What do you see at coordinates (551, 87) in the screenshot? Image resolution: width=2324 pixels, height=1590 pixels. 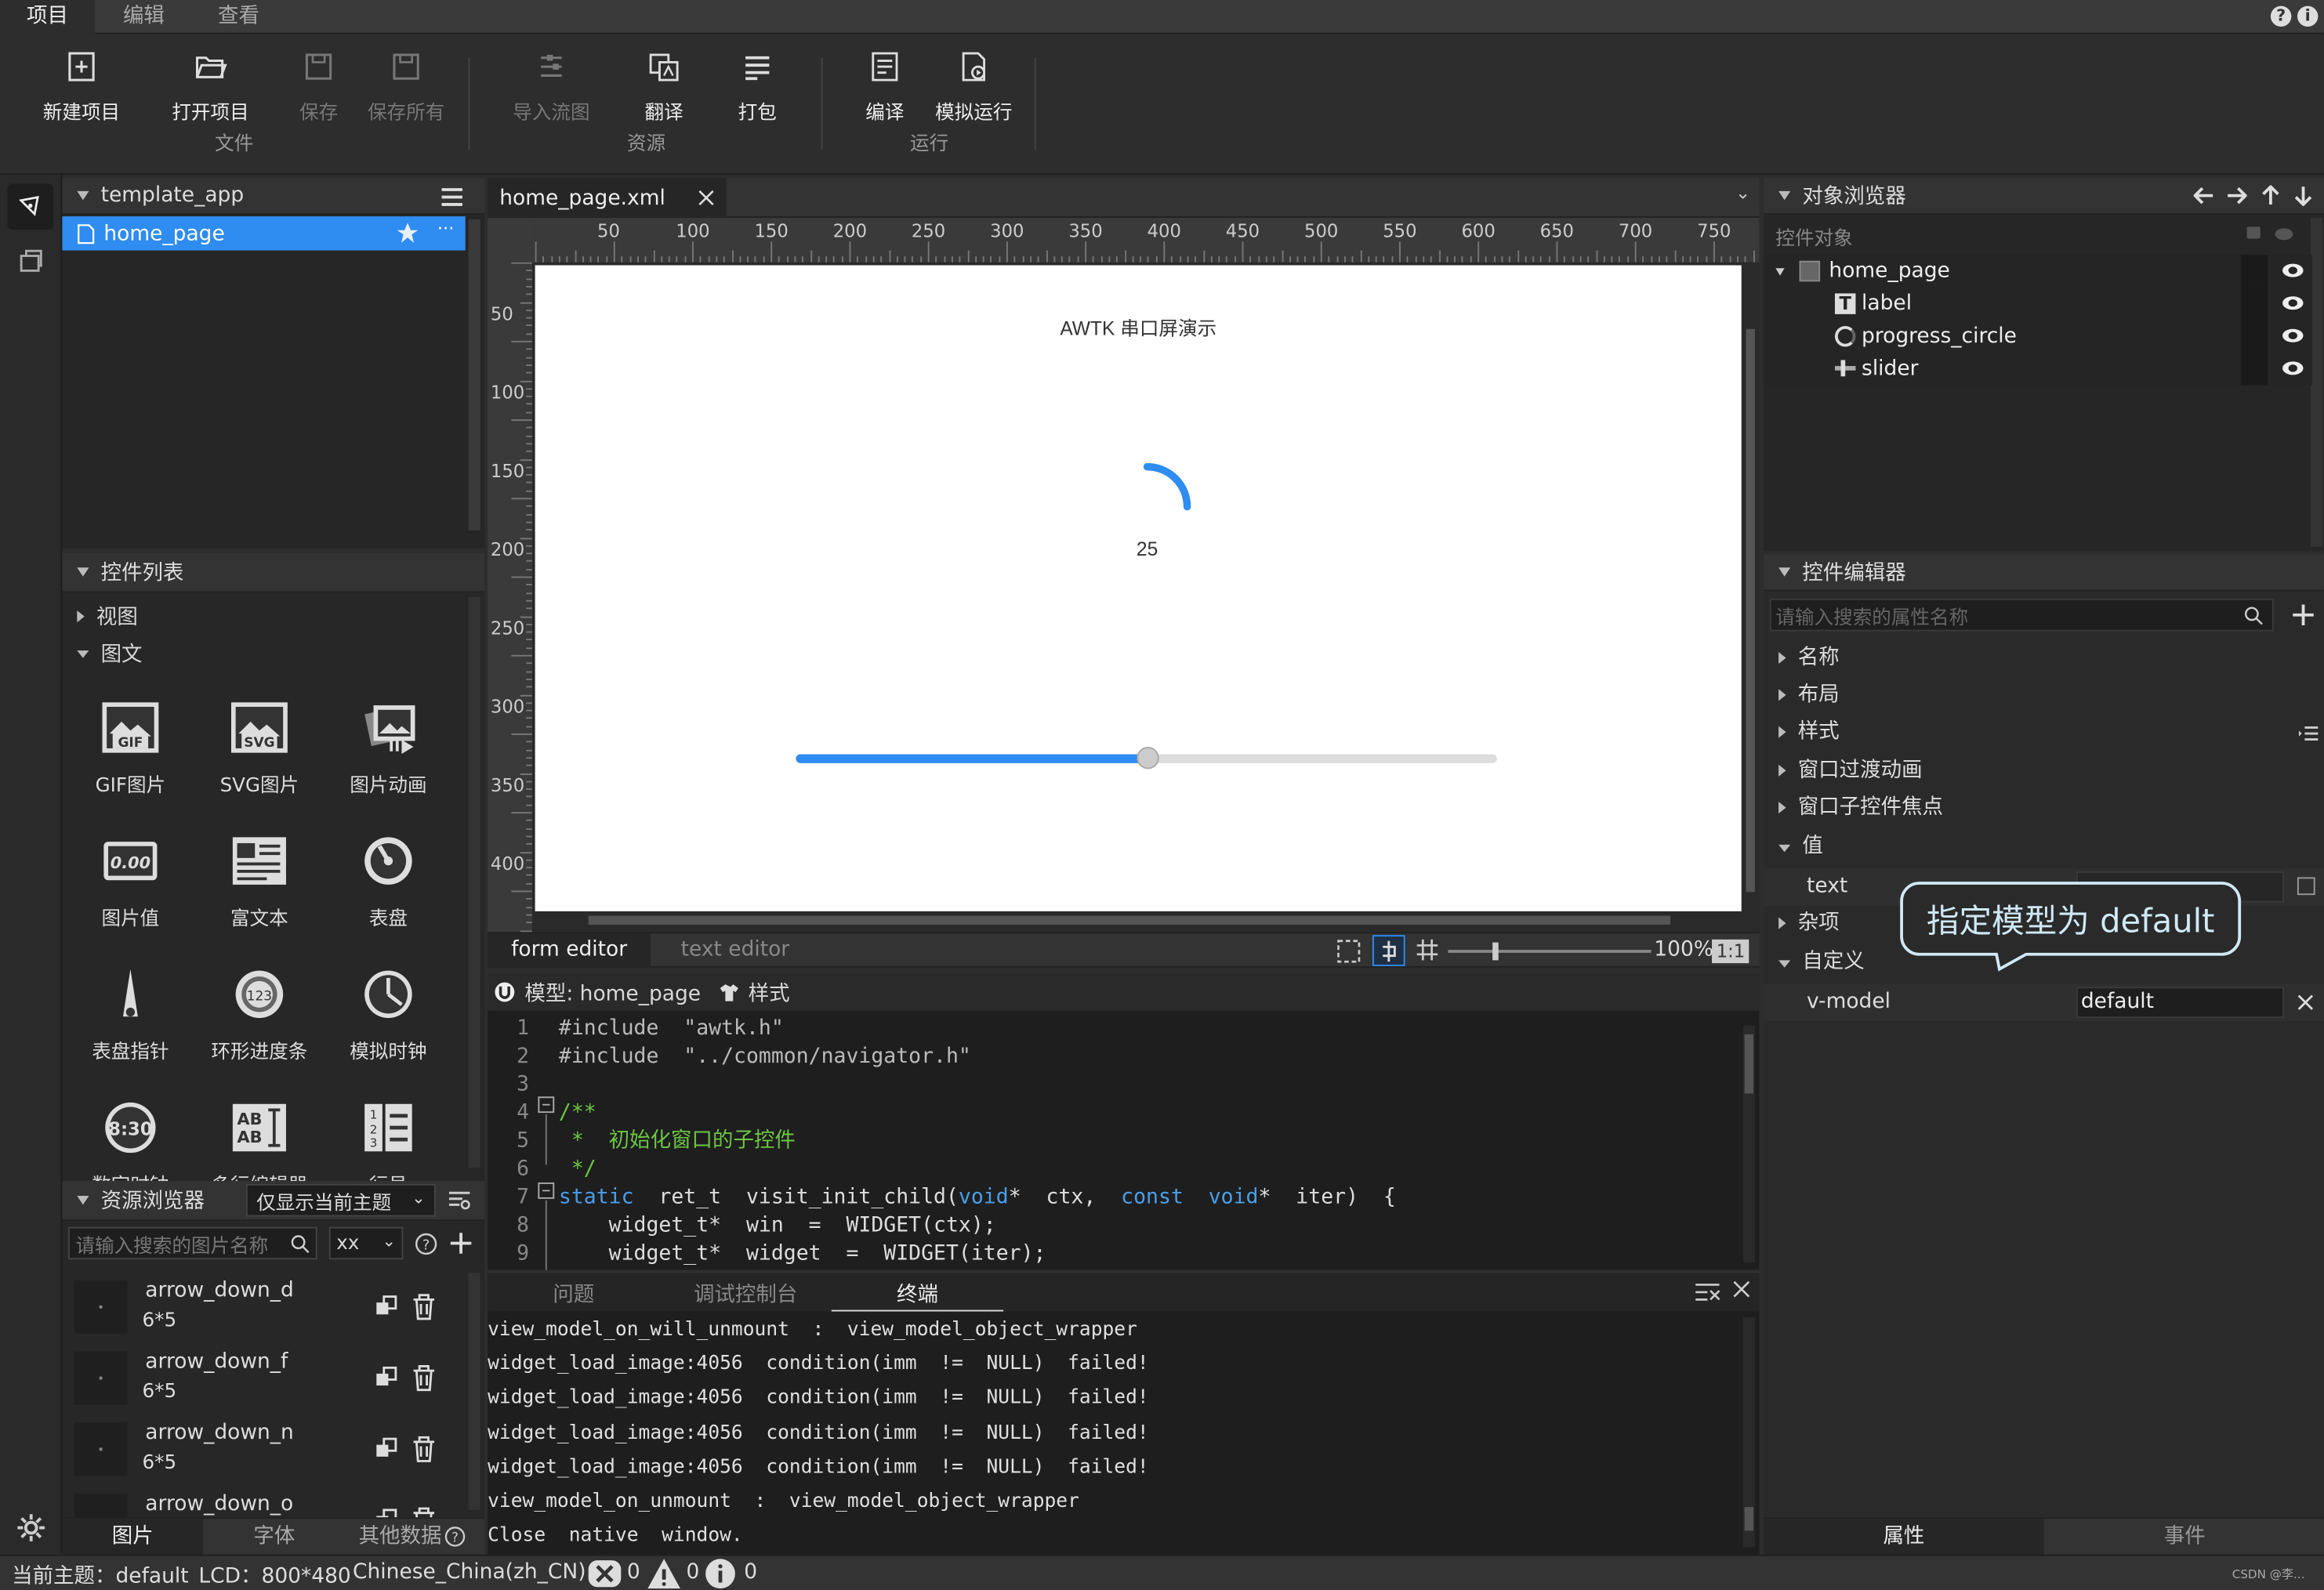 I see `import-flow-button: 导入流图` at bounding box center [551, 87].